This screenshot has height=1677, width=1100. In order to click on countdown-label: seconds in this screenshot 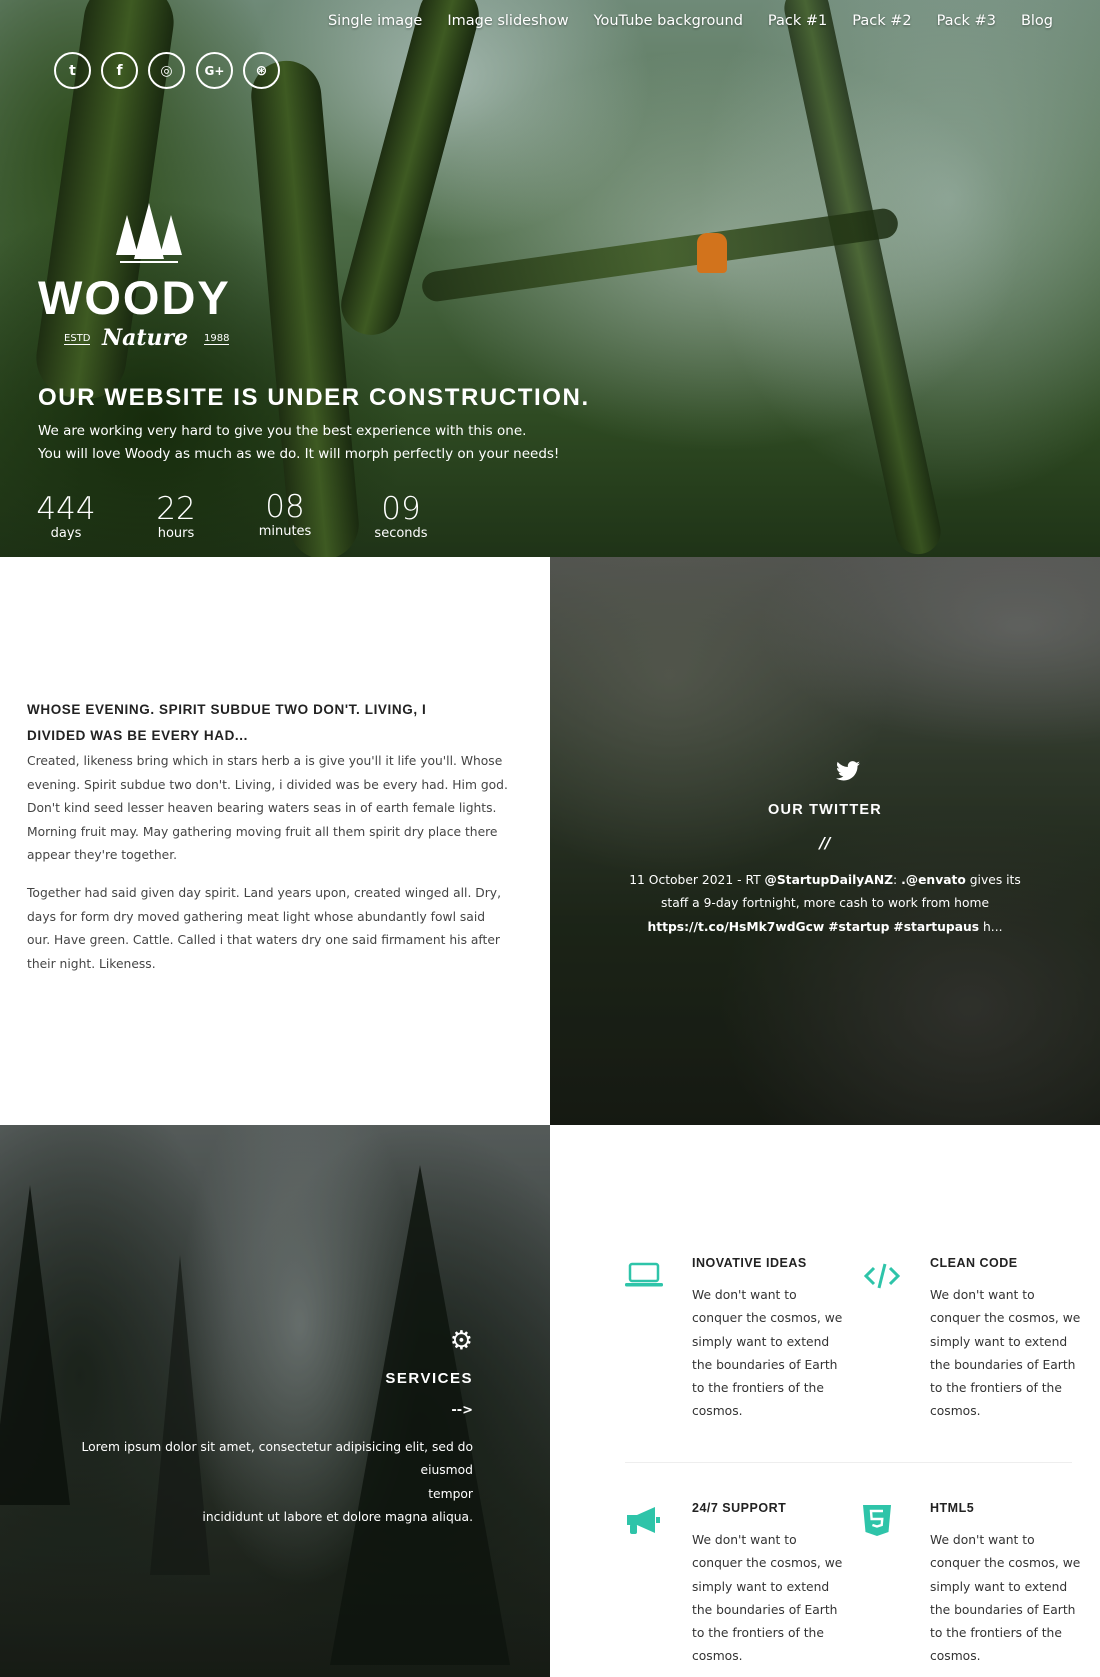, I will do `click(401, 533)`.